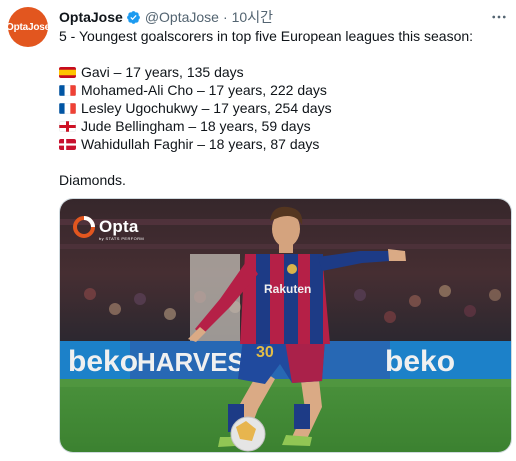 This screenshot has height=461, width=516. What do you see at coordinates (162, 72) in the screenshot?
I see `player-text: Gavi – 17 years, 135 days` at bounding box center [162, 72].